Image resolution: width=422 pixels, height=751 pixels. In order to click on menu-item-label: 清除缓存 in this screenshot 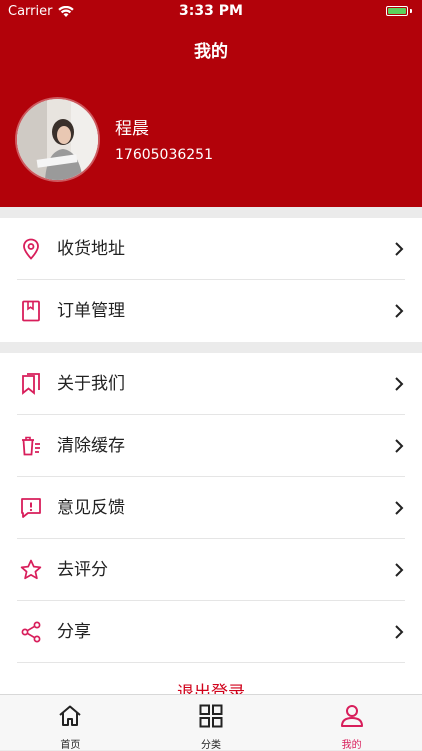, I will do `click(91, 446)`.